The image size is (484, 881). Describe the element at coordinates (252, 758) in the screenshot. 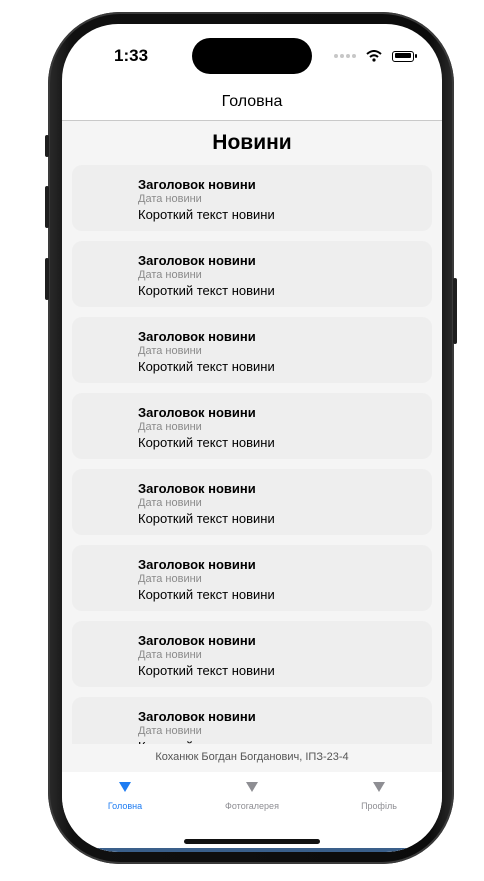

I see `author-credit: Коханюк Богдан Богданович, ІПЗ-23-4` at that location.